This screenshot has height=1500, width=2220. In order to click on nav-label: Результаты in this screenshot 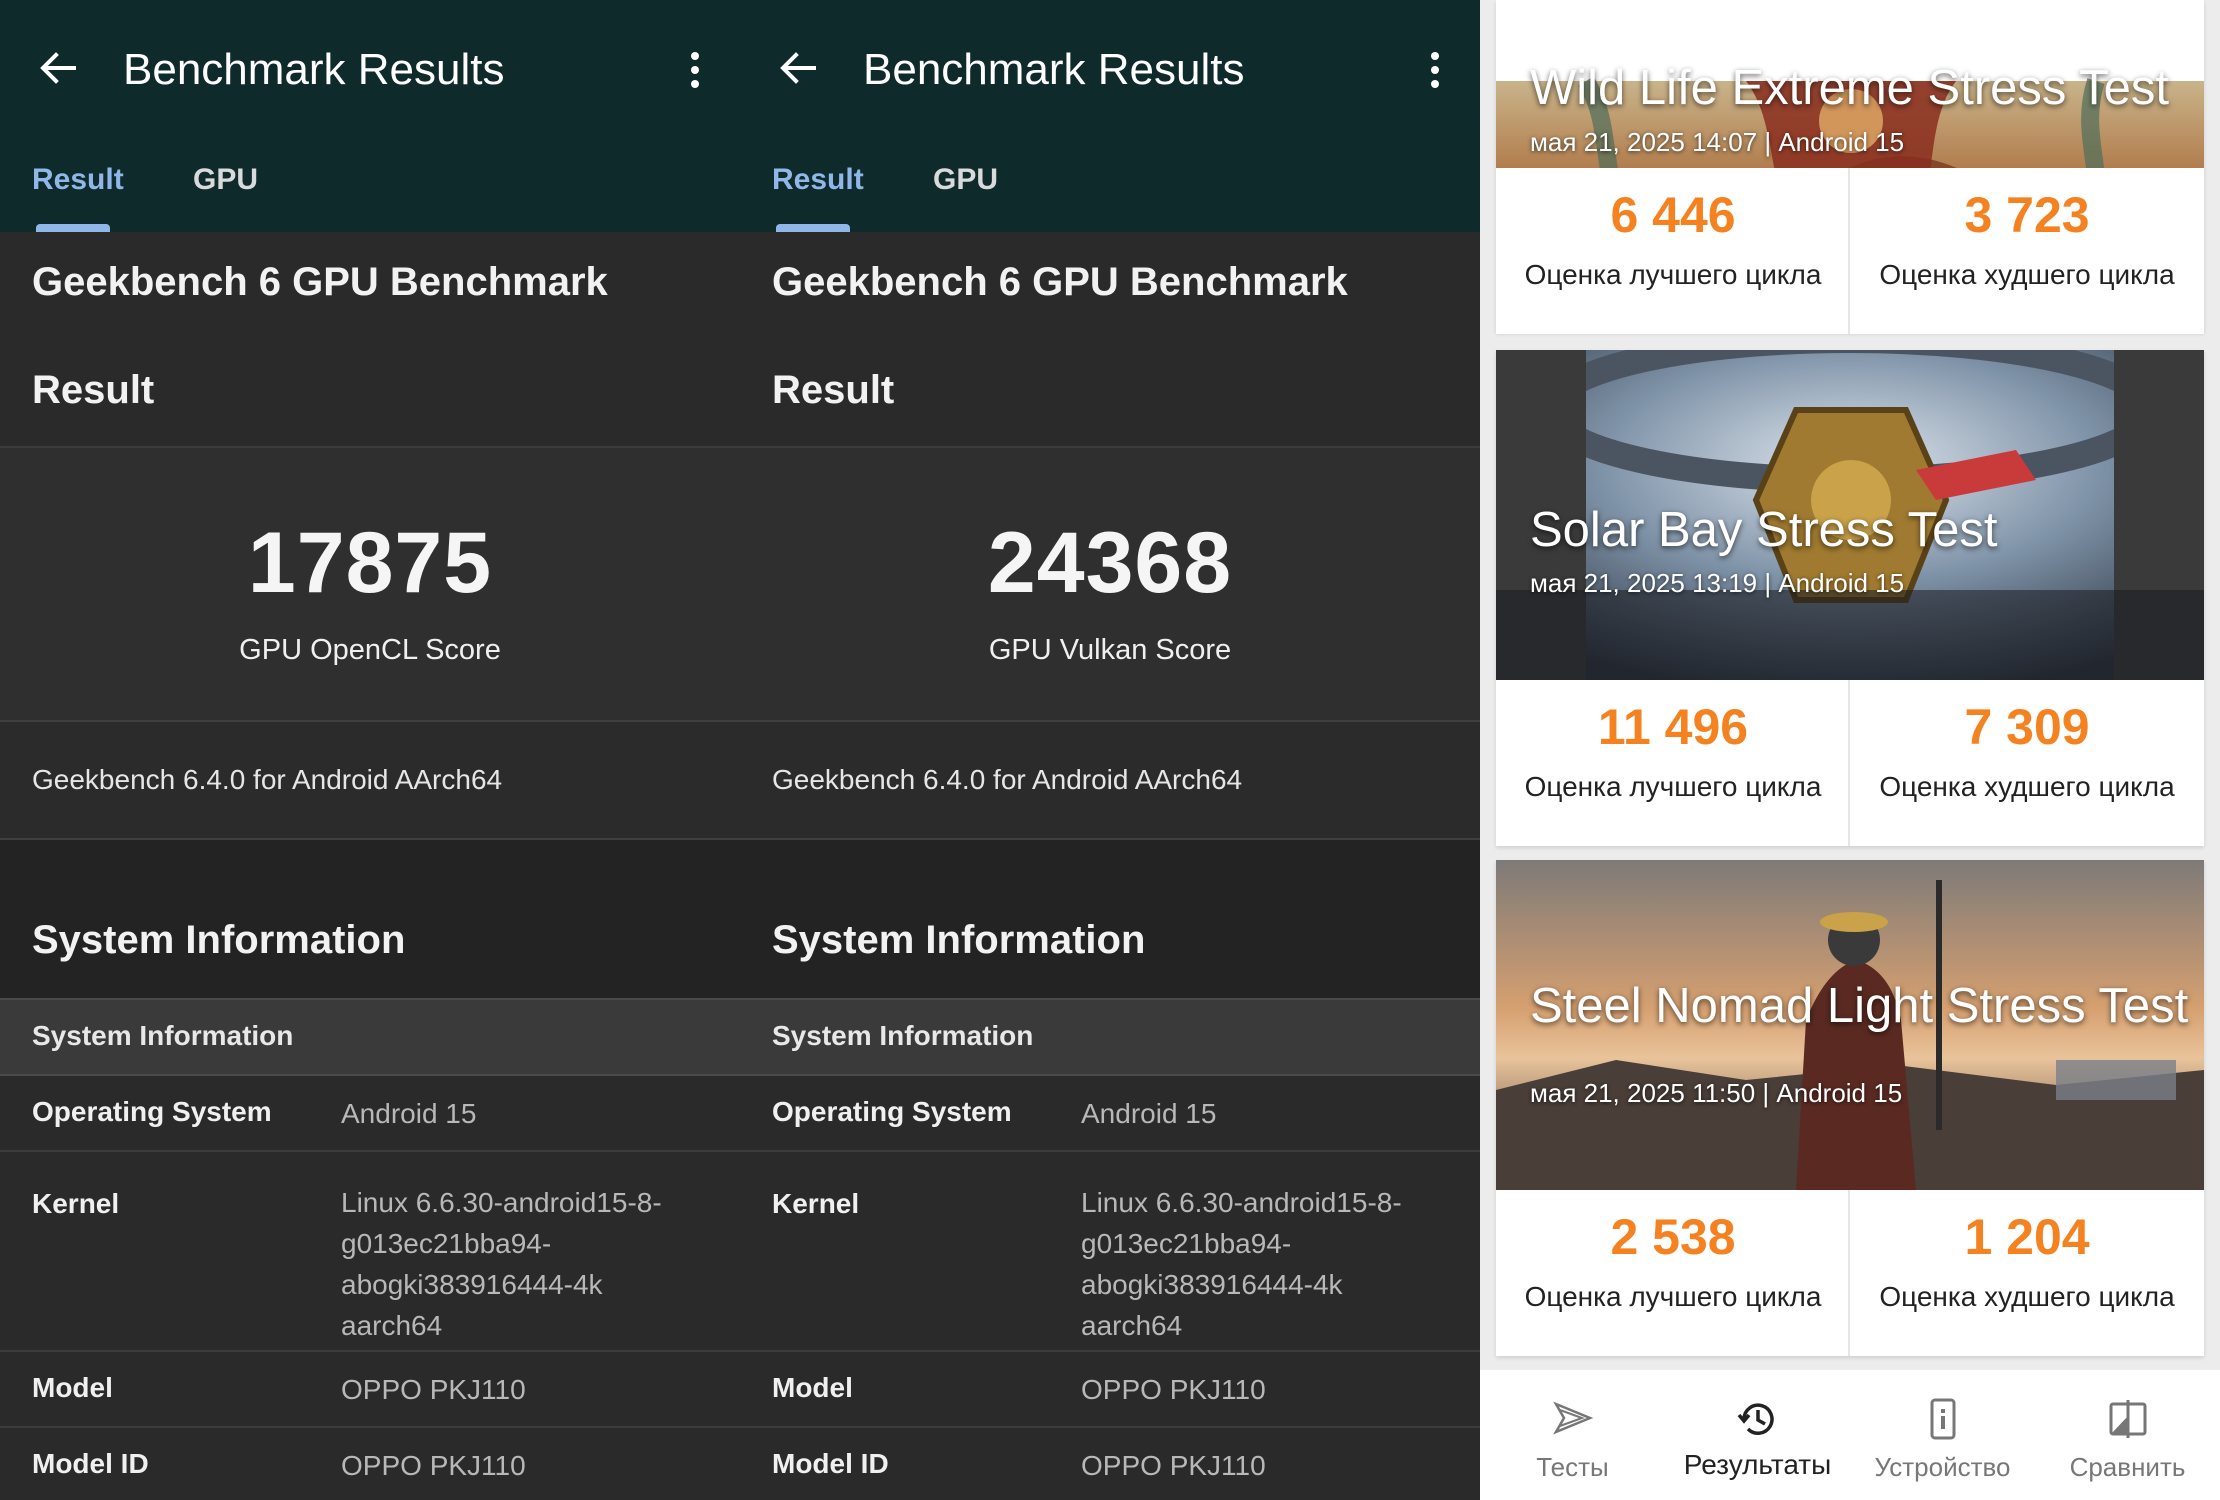, I will do `click(1757, 1464)`.